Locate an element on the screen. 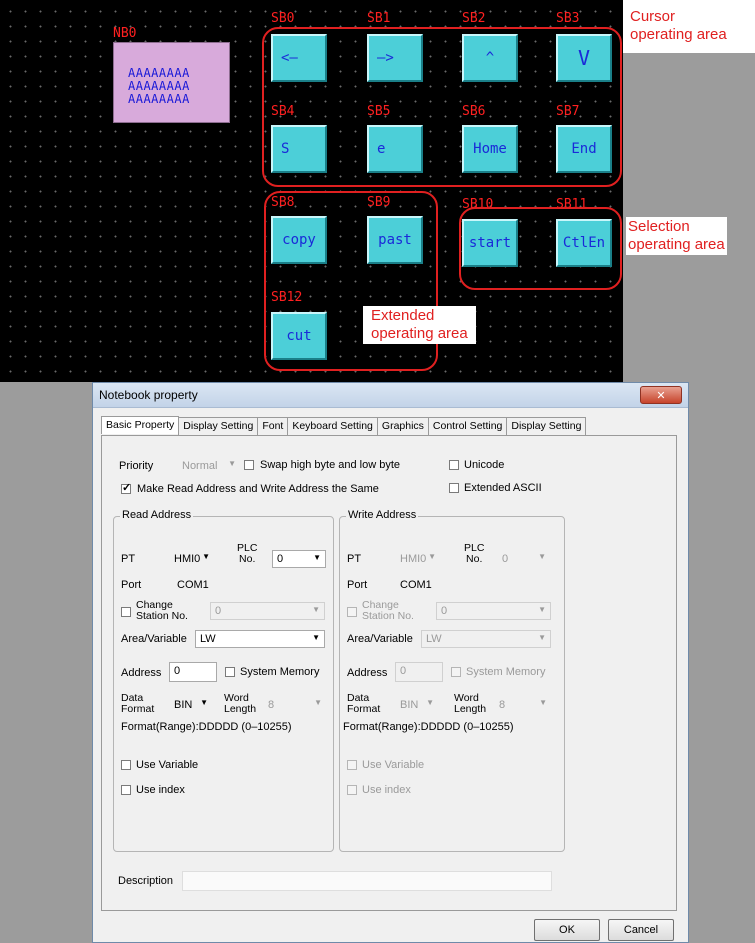  write-pt-select: HMI0 ▼ is located at coordinates (418, 559).